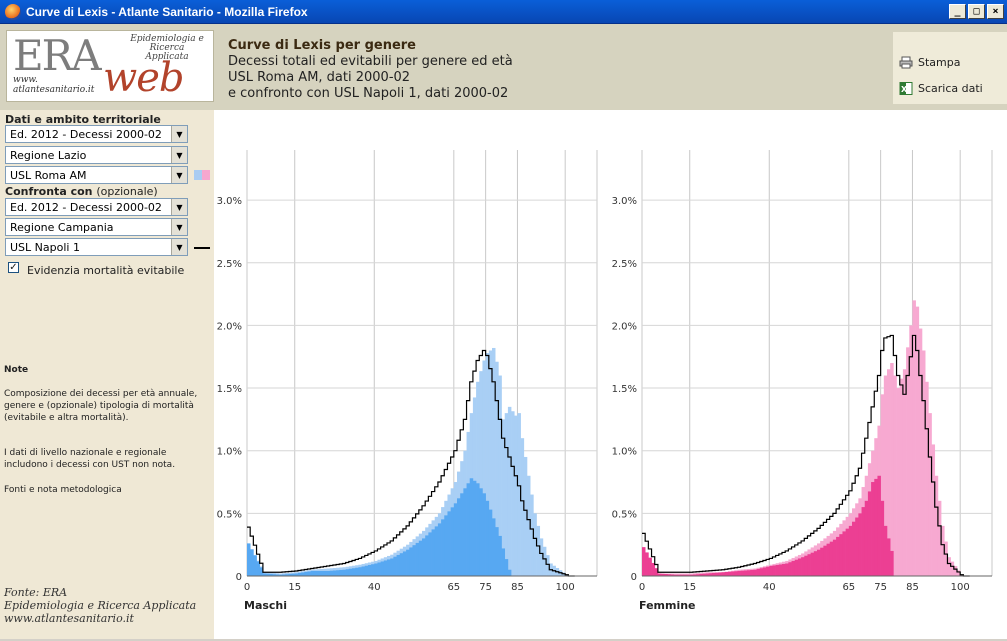 This screenshot has height=641, width=1007. Describe the element at coordinates (229, 264) in the screenshot. I see `y-tick-label: 2.5%` at that location.